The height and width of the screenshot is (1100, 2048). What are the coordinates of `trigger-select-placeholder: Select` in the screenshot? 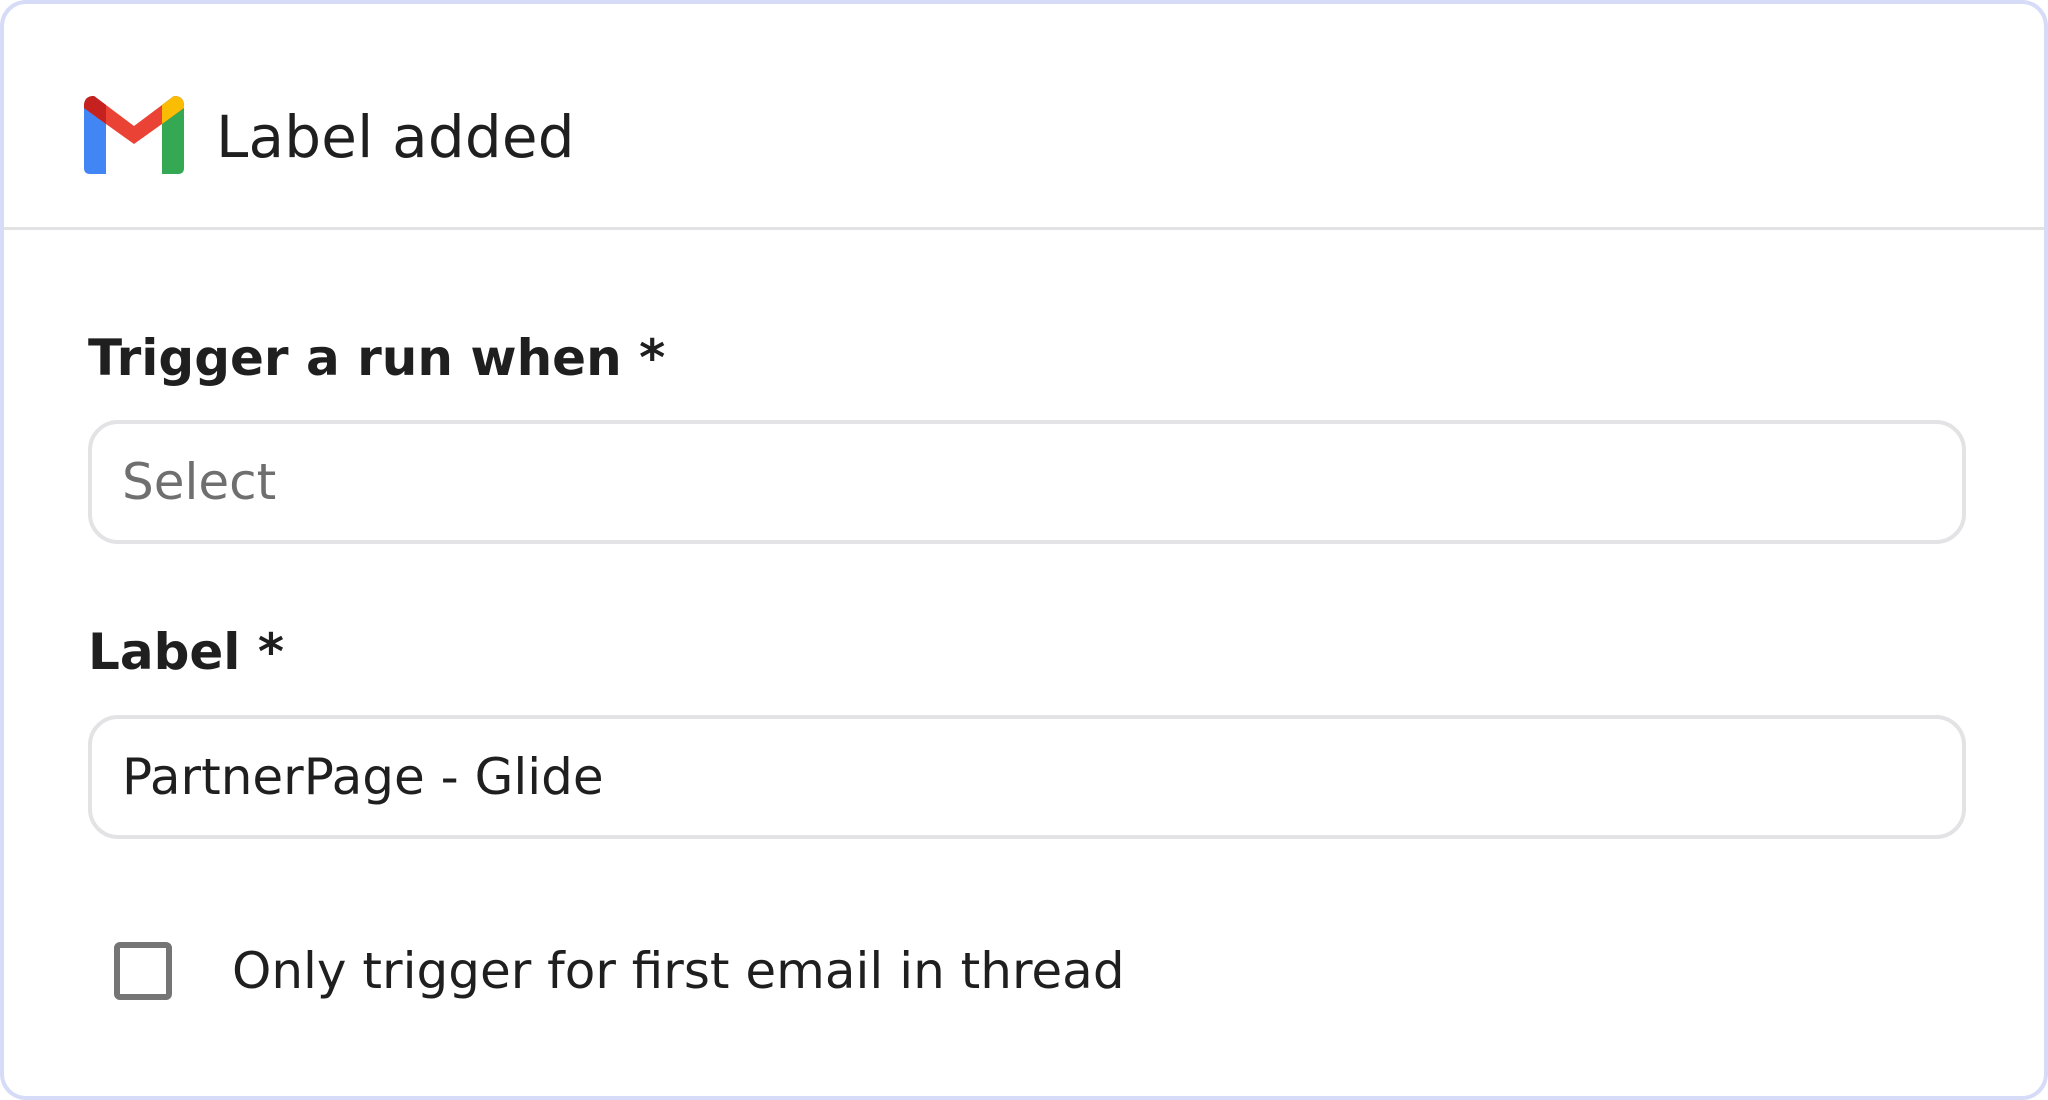 It's located at (199, 482).